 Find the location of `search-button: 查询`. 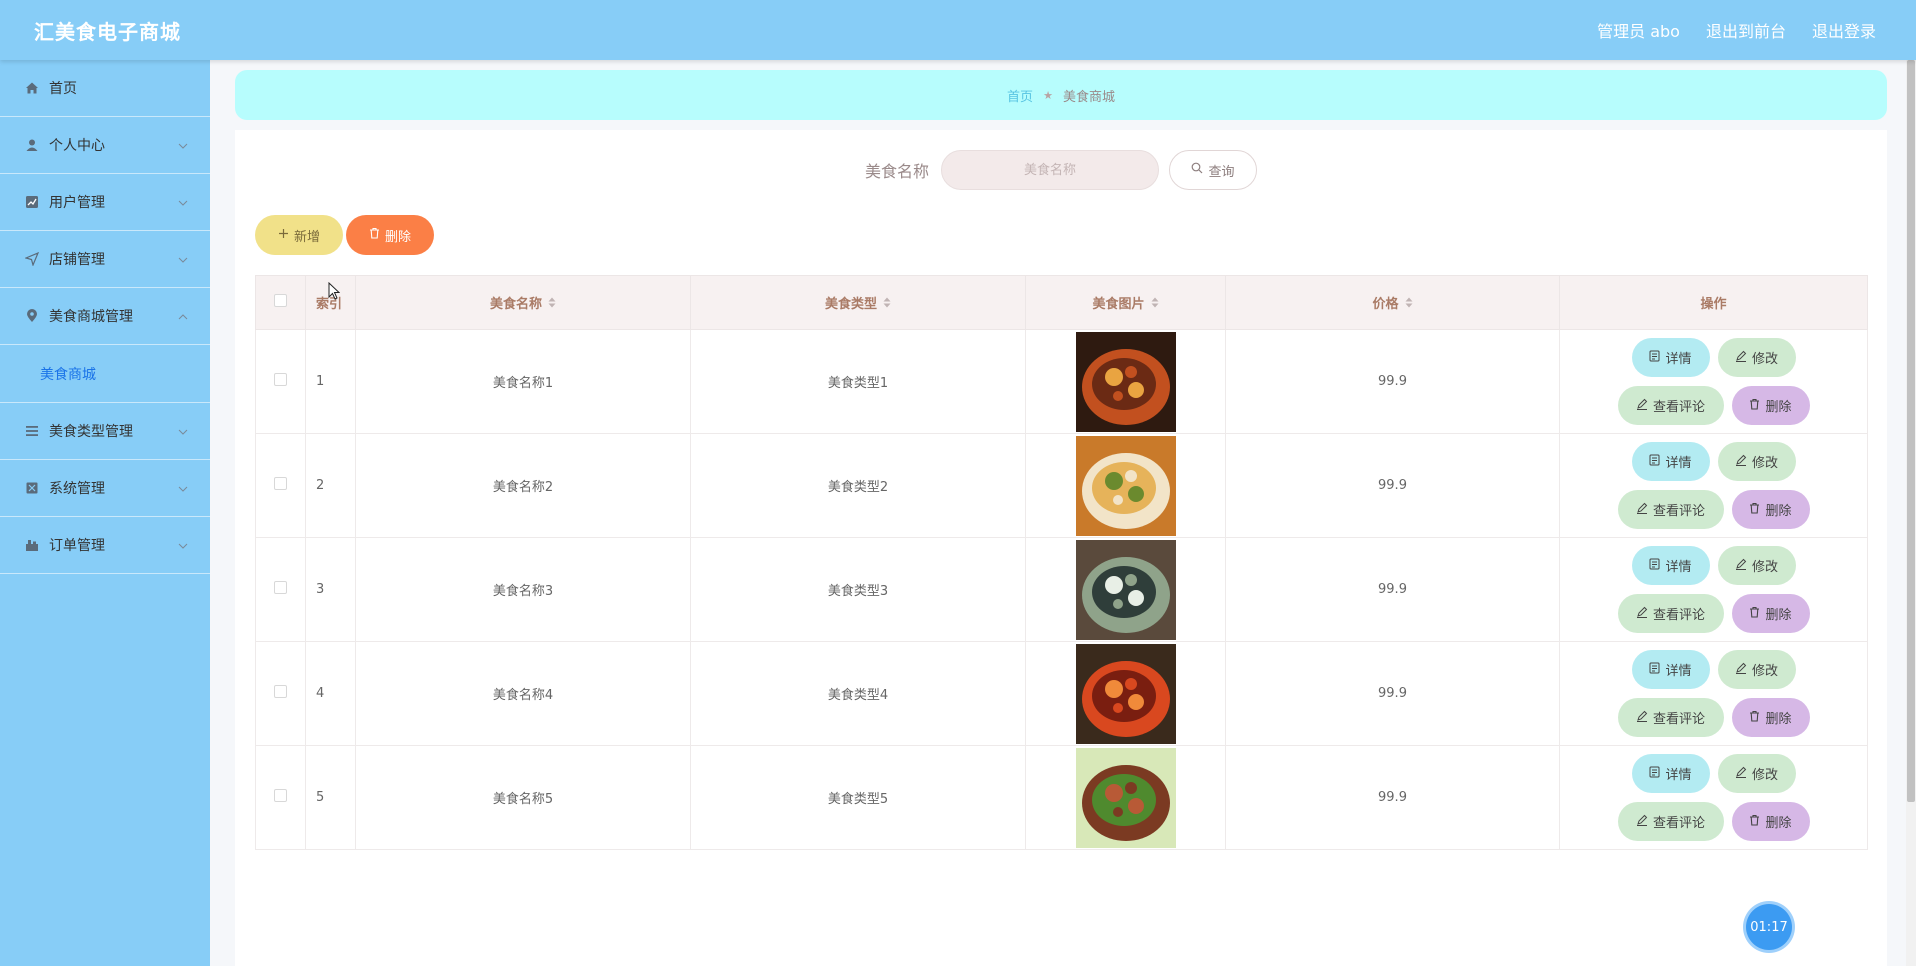

search-button: 查询 is located at coordinates (1213, 170).